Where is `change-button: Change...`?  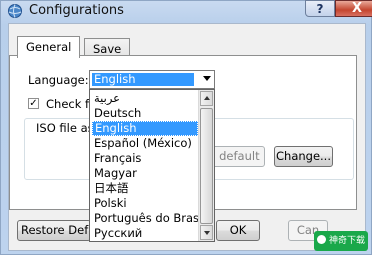
change-button: Change... is located at coordinates (303, 156).